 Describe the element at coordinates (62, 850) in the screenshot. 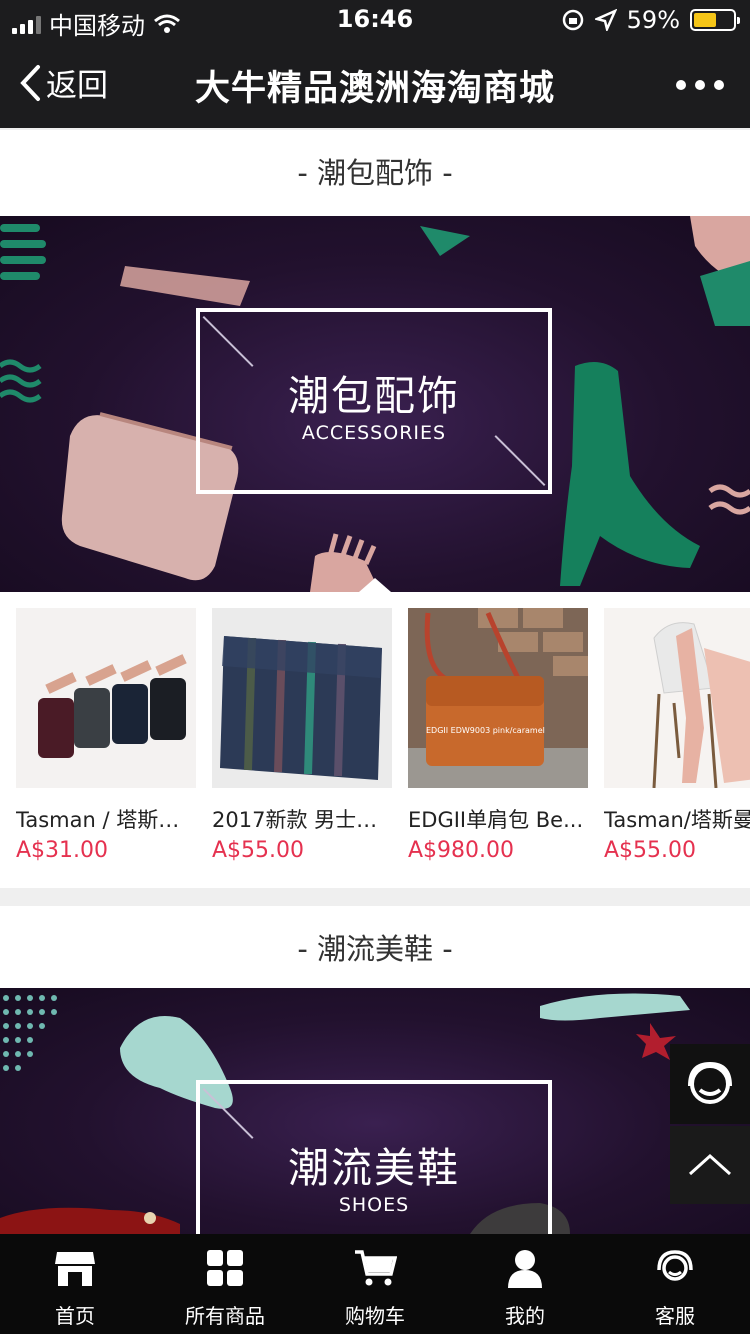

I see `product-price: A$31.00` at that location.